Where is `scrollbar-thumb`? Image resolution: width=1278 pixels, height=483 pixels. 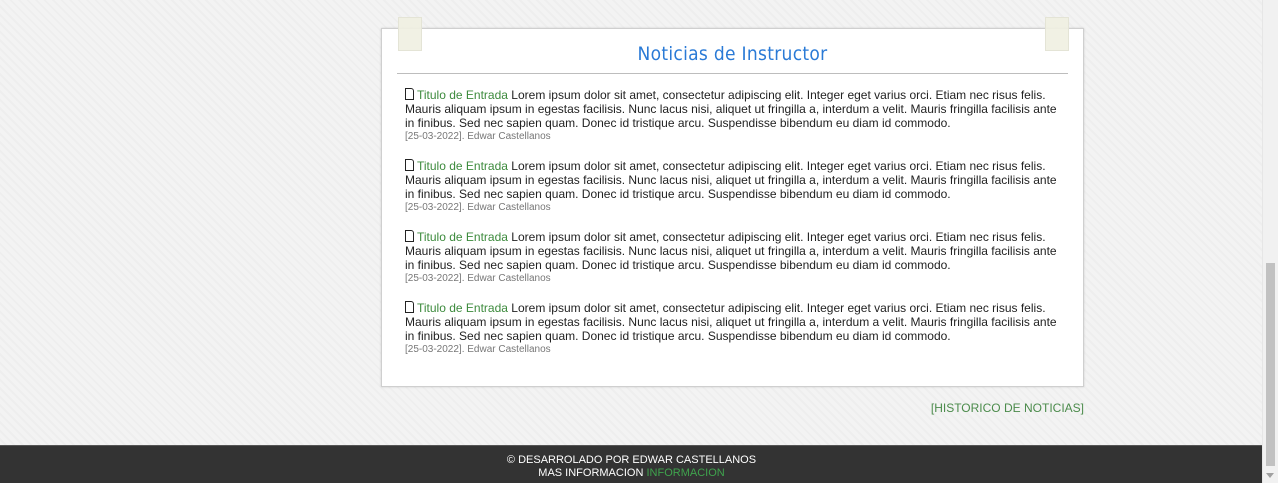
scrollbar-thumb is located at coordinates (1270, 364).